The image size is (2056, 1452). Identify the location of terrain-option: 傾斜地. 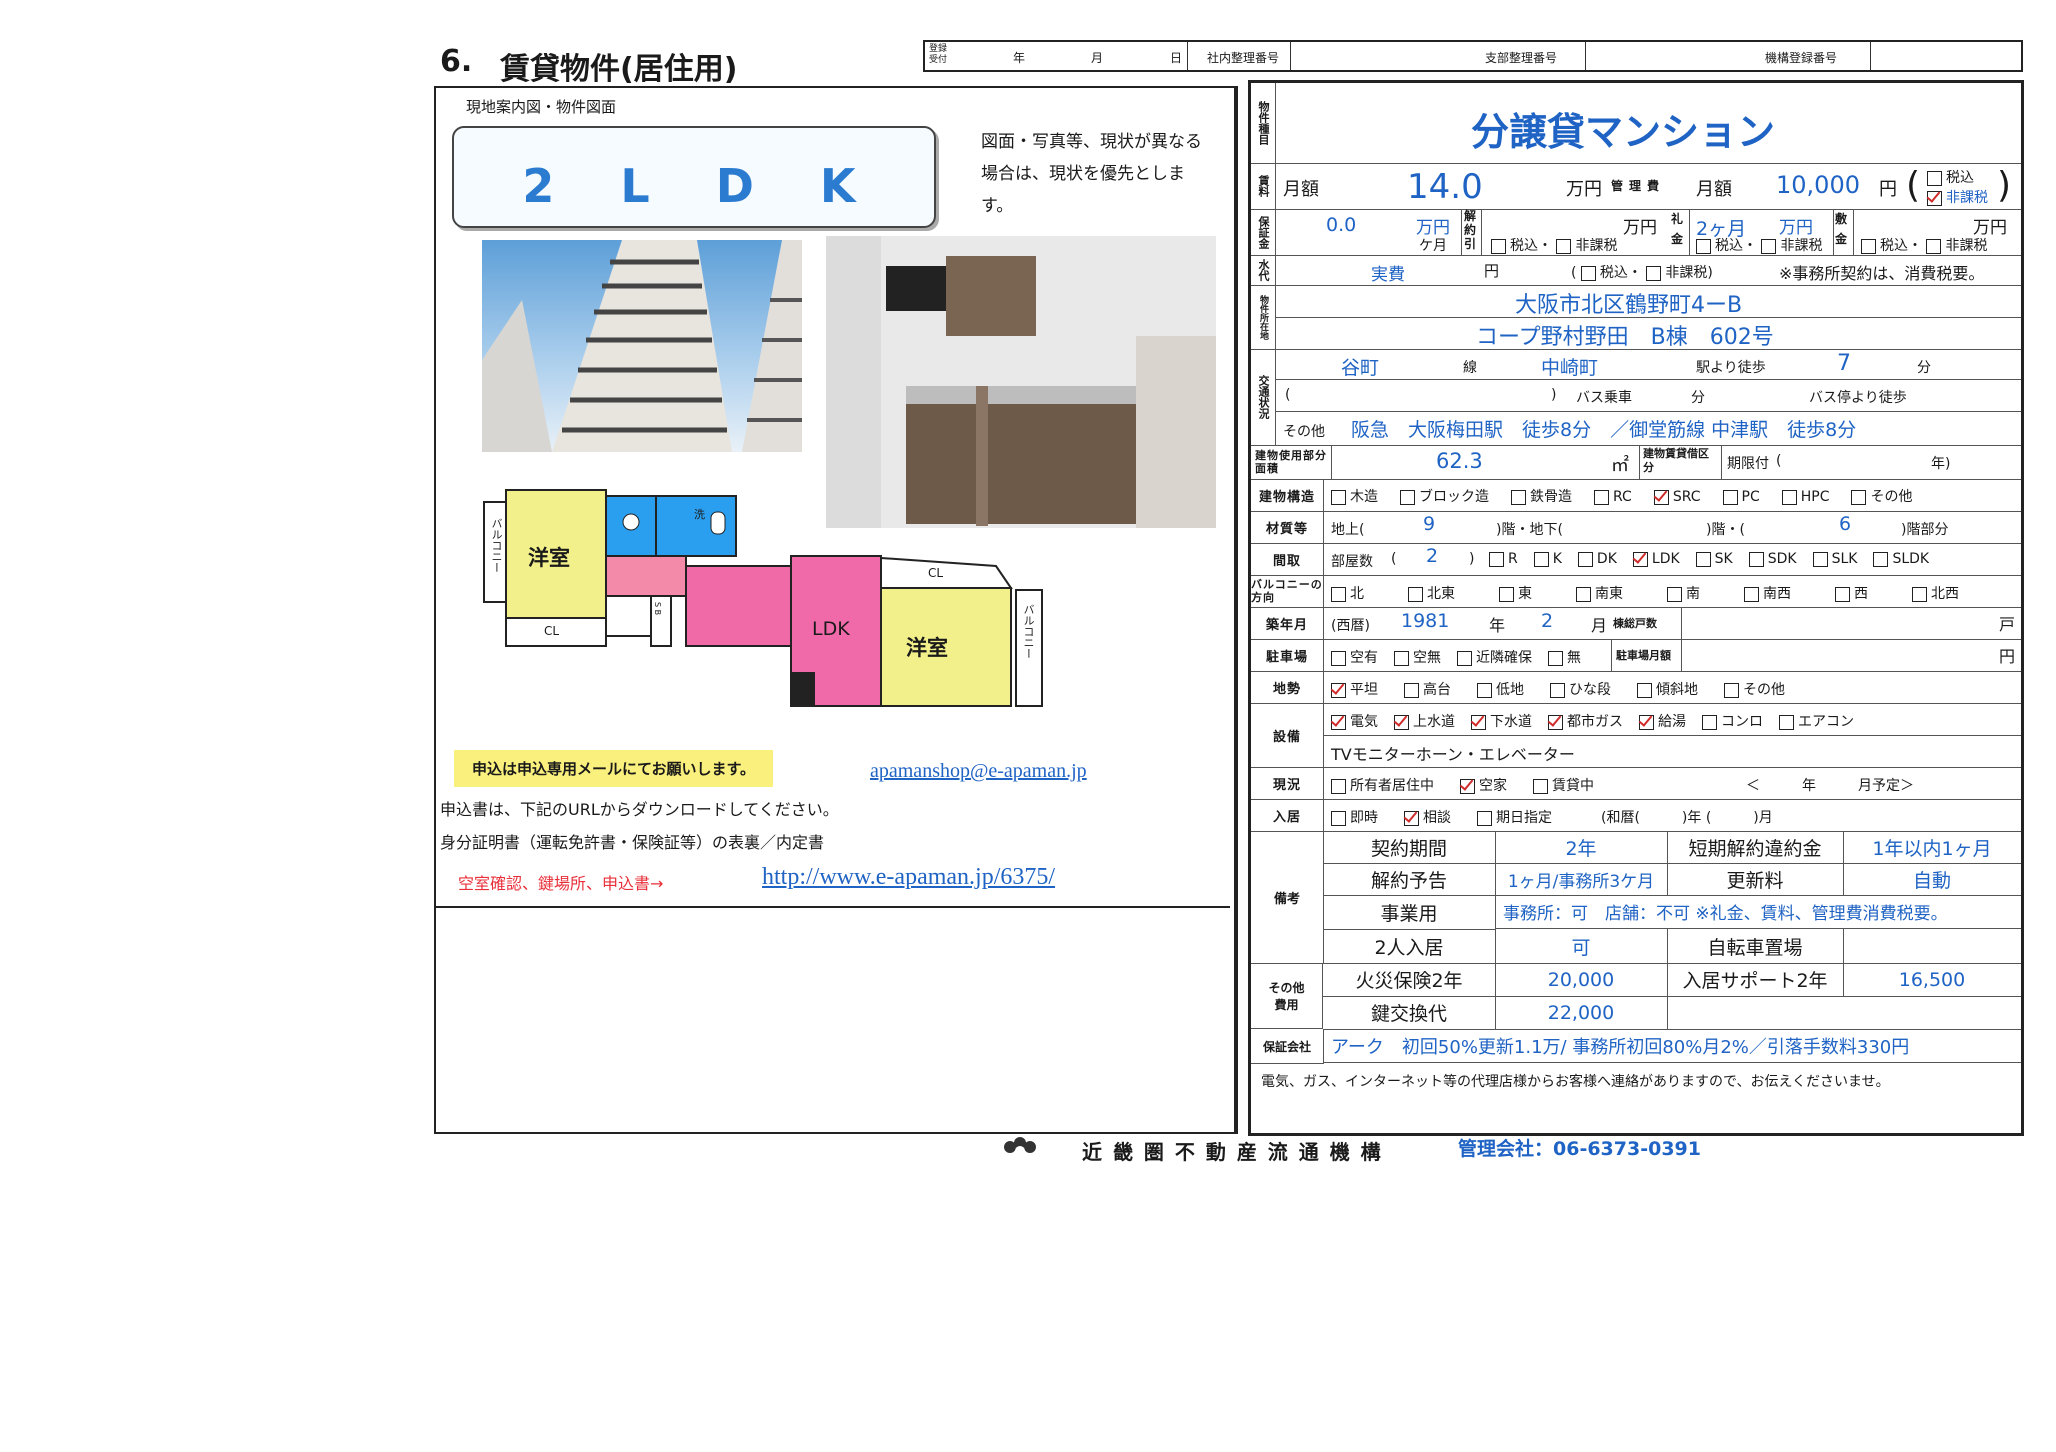
(1667, 690).